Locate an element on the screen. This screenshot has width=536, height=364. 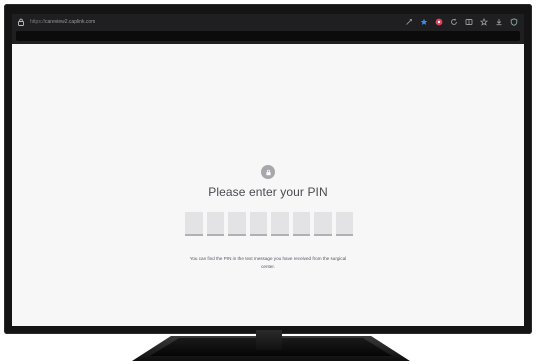
sidebar-icon is located at coordinates (469, 22).